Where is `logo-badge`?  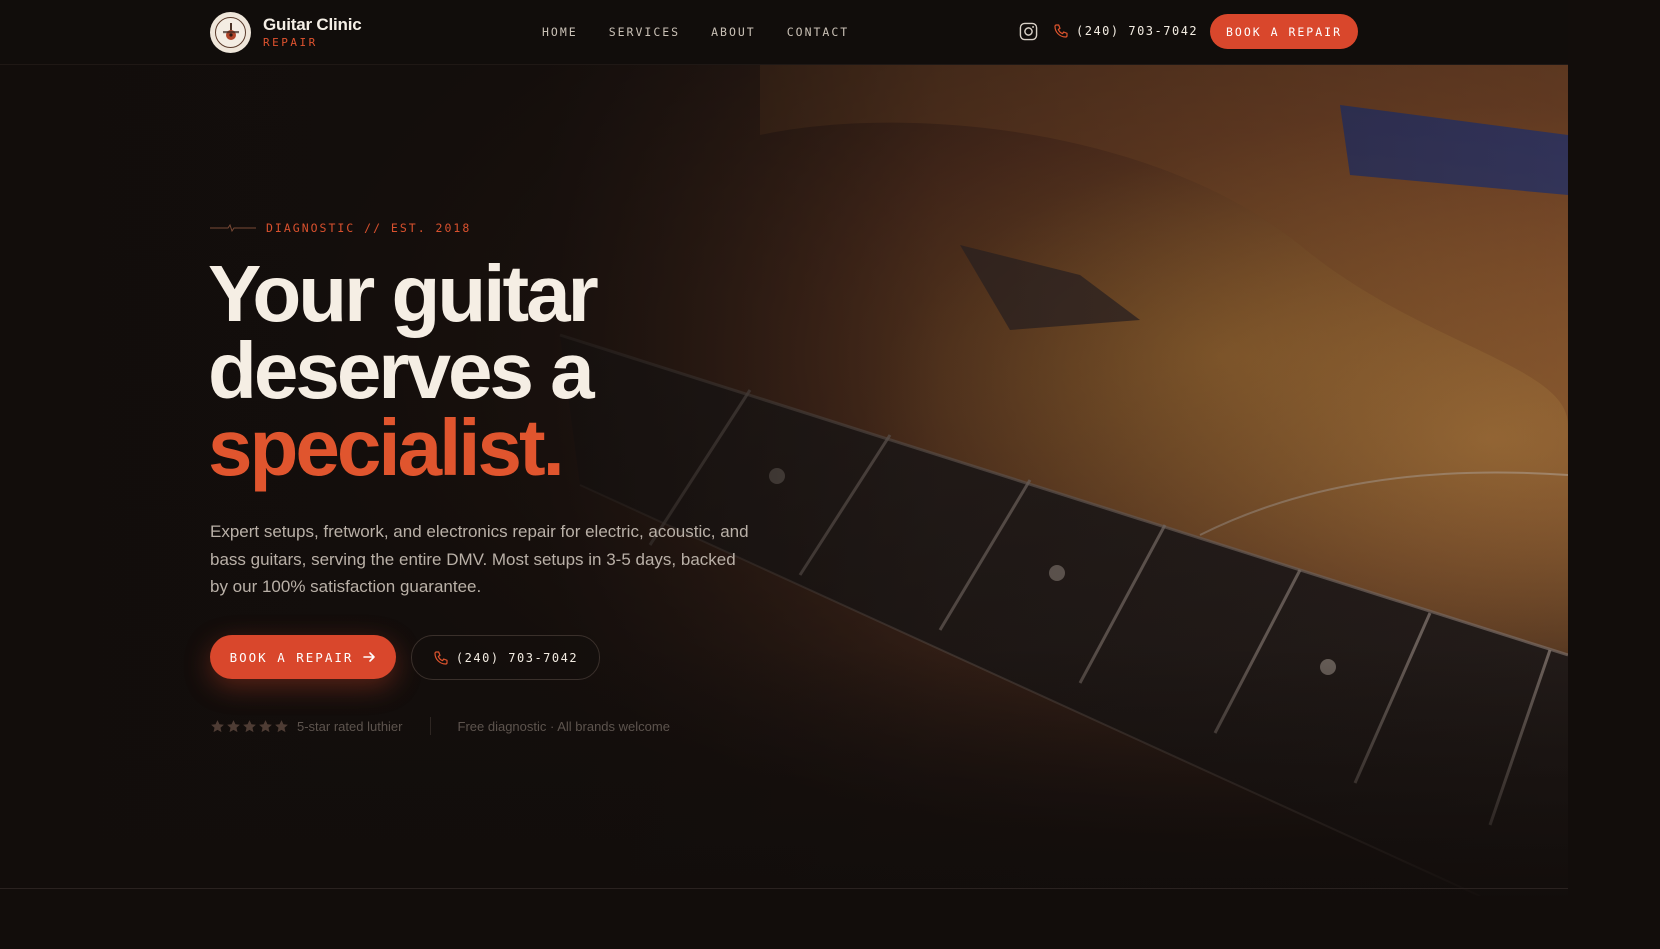 logo-badge is located at coordinates (230, 32).